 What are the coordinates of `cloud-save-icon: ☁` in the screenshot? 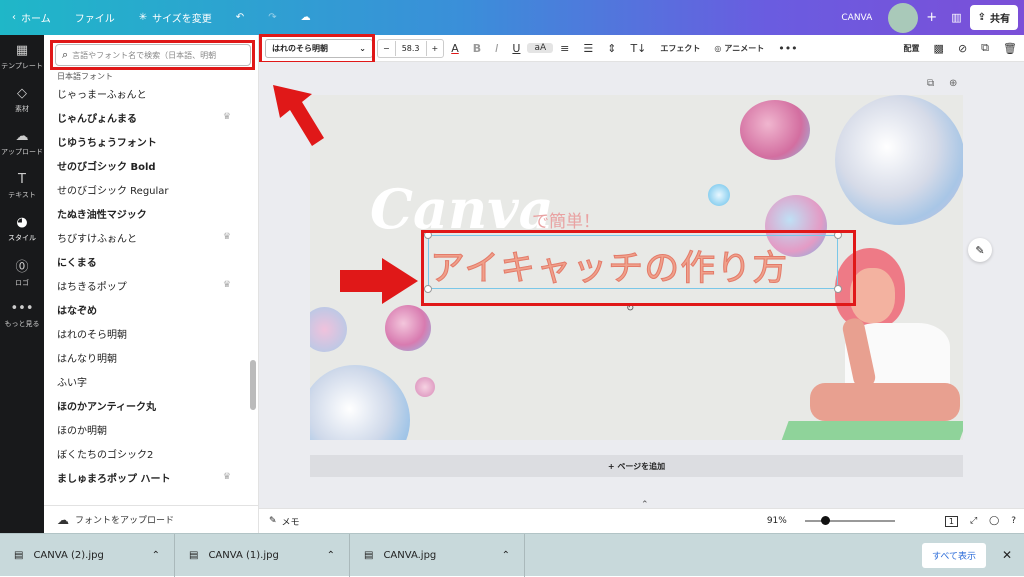 It's located at (306, 17).